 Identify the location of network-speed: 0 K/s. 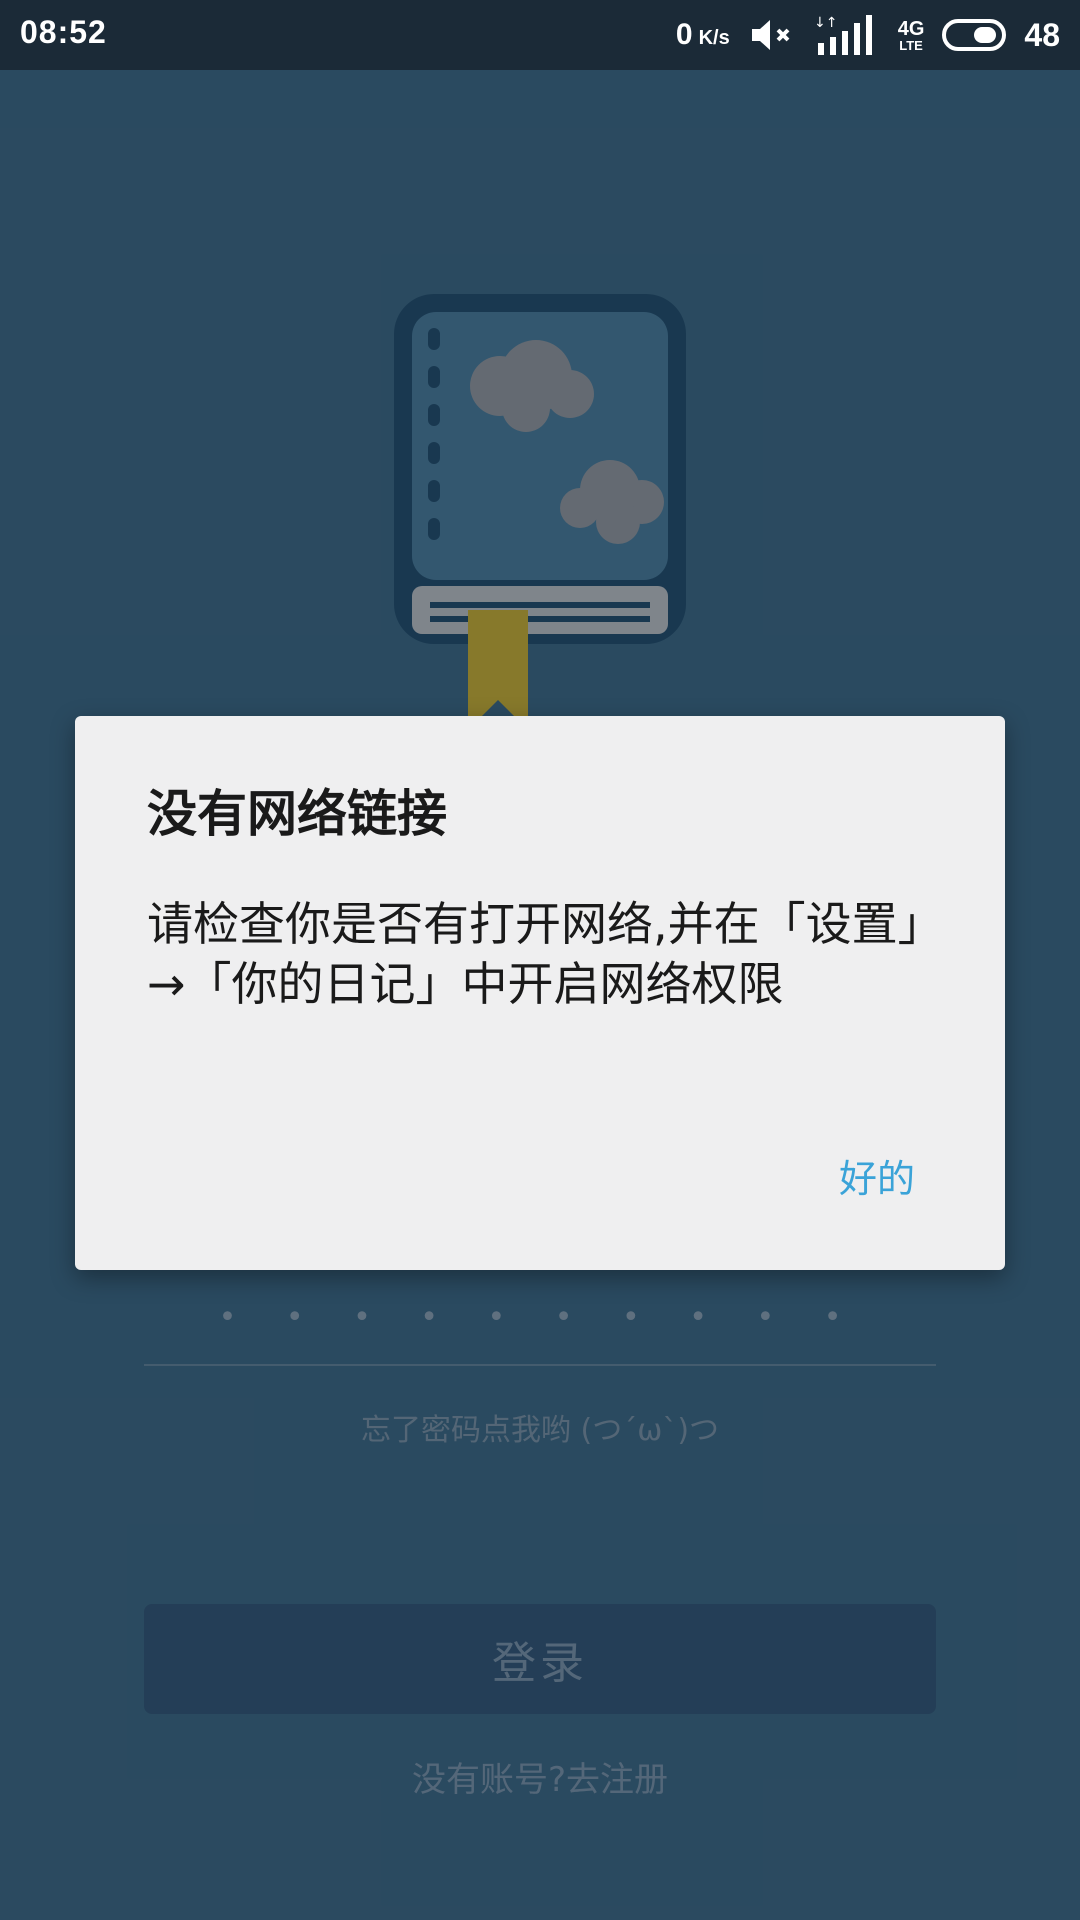
(703, 35).